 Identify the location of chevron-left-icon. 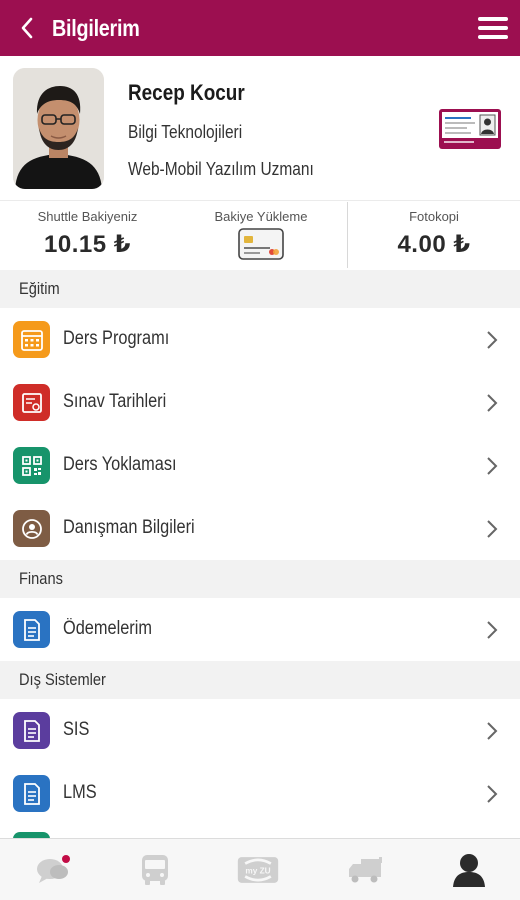
(27, 28).